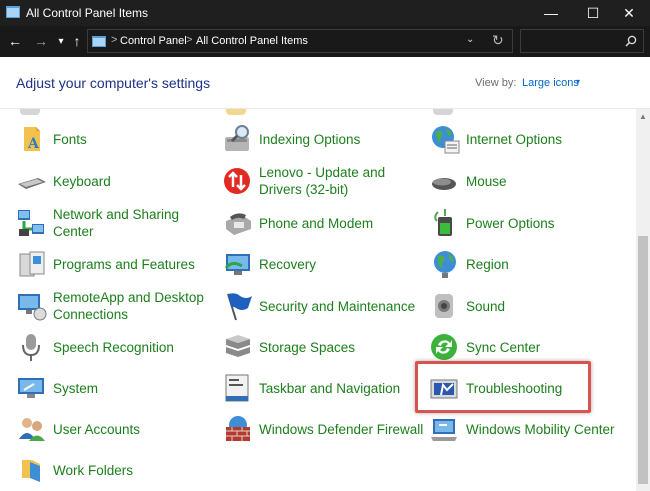 The image size is (650, 491). Describe the element at coordinates (325, 13) in the screenshot. I see `title-bar: All Control Panel Items — ☐ ✕` at that location.